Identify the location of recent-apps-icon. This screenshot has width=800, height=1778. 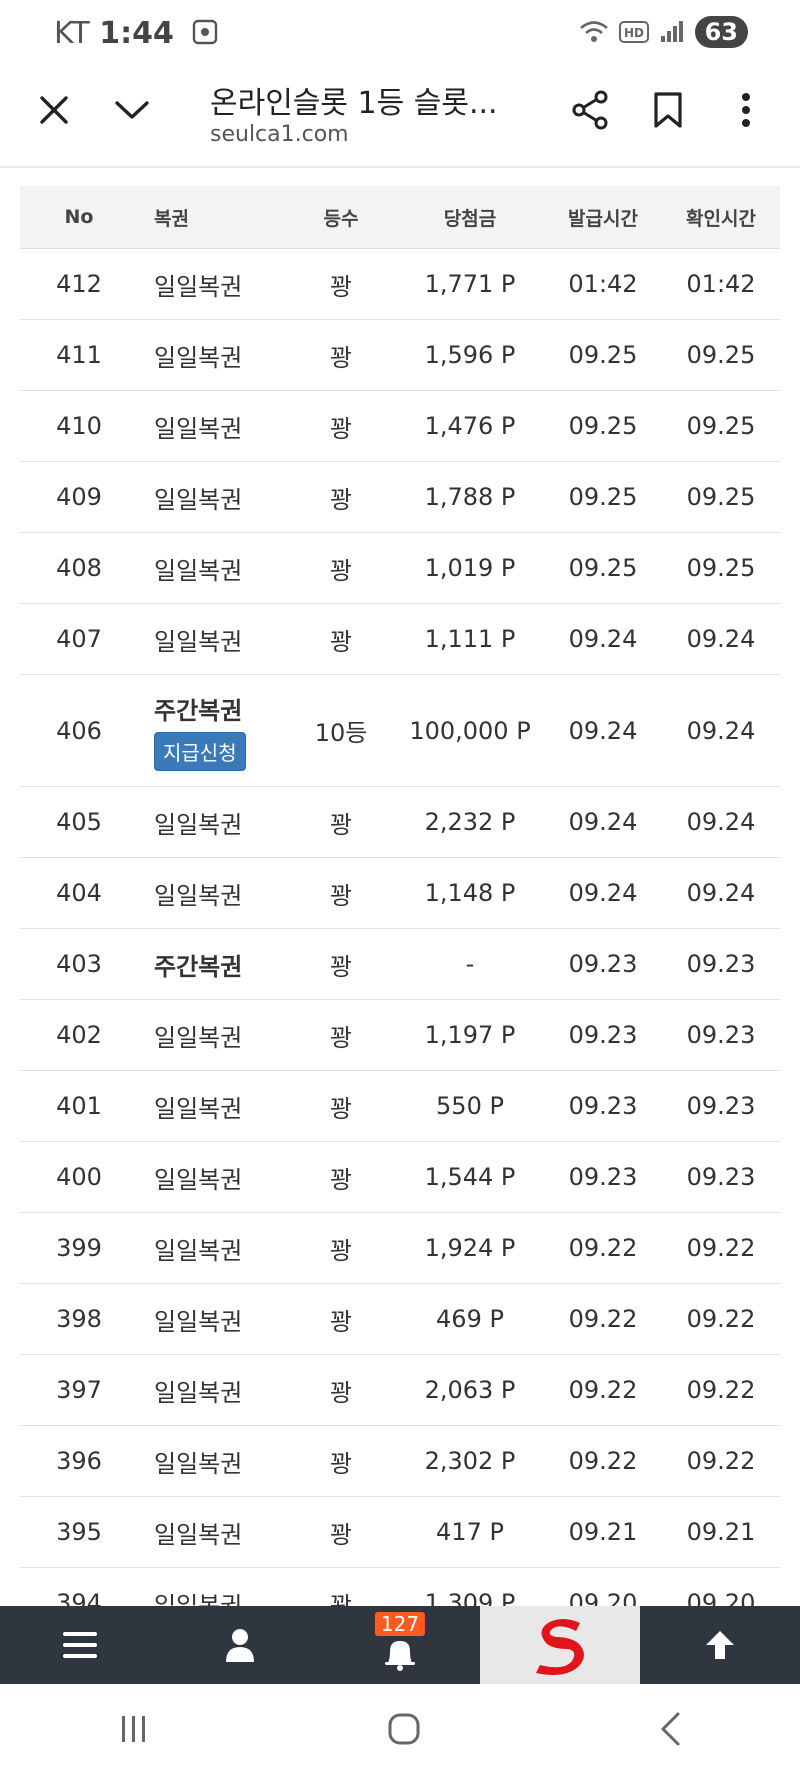
(134, 1729).